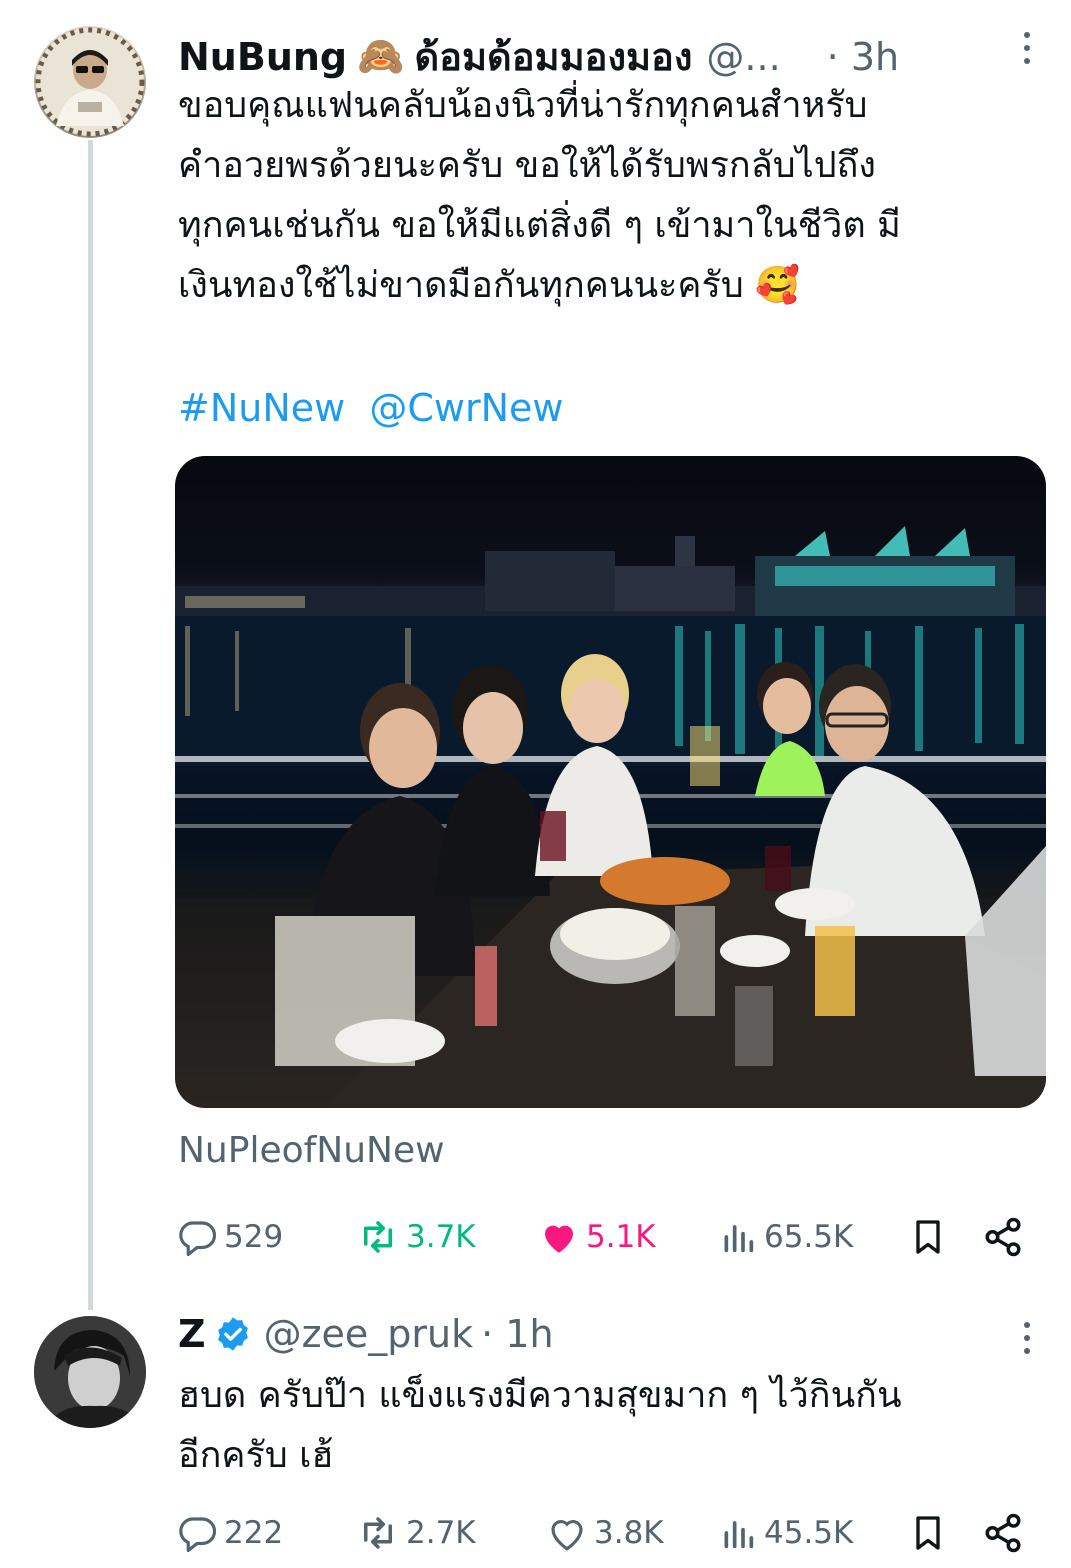  I want to click on display-name: Z, so click(192, 1334).